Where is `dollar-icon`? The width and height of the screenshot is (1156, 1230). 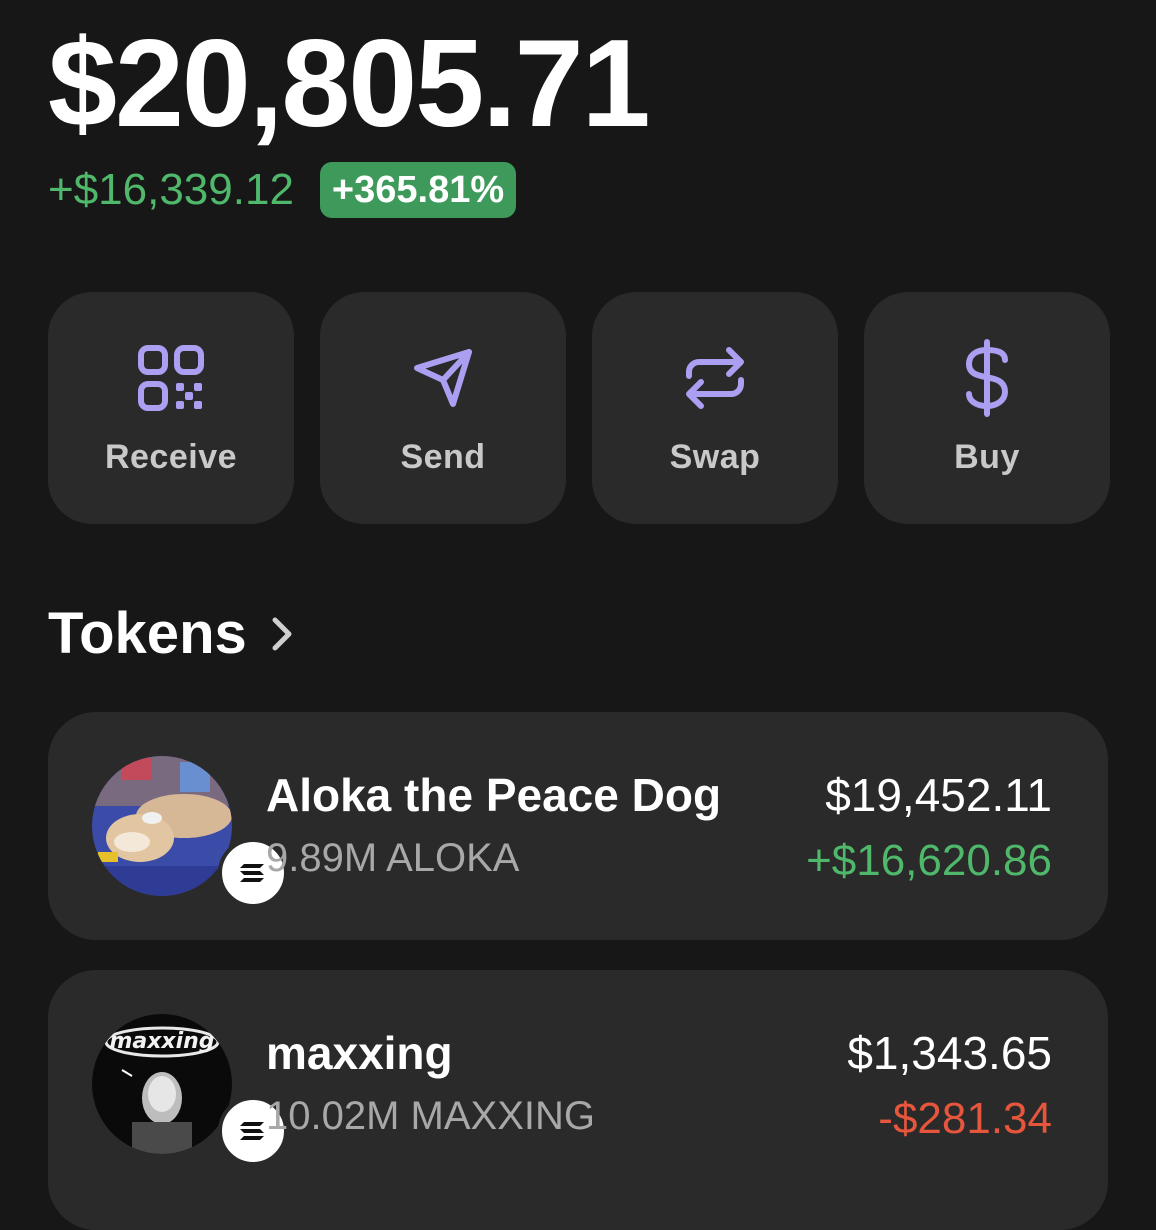 dollar-icon is located at coordinates (987, 378).